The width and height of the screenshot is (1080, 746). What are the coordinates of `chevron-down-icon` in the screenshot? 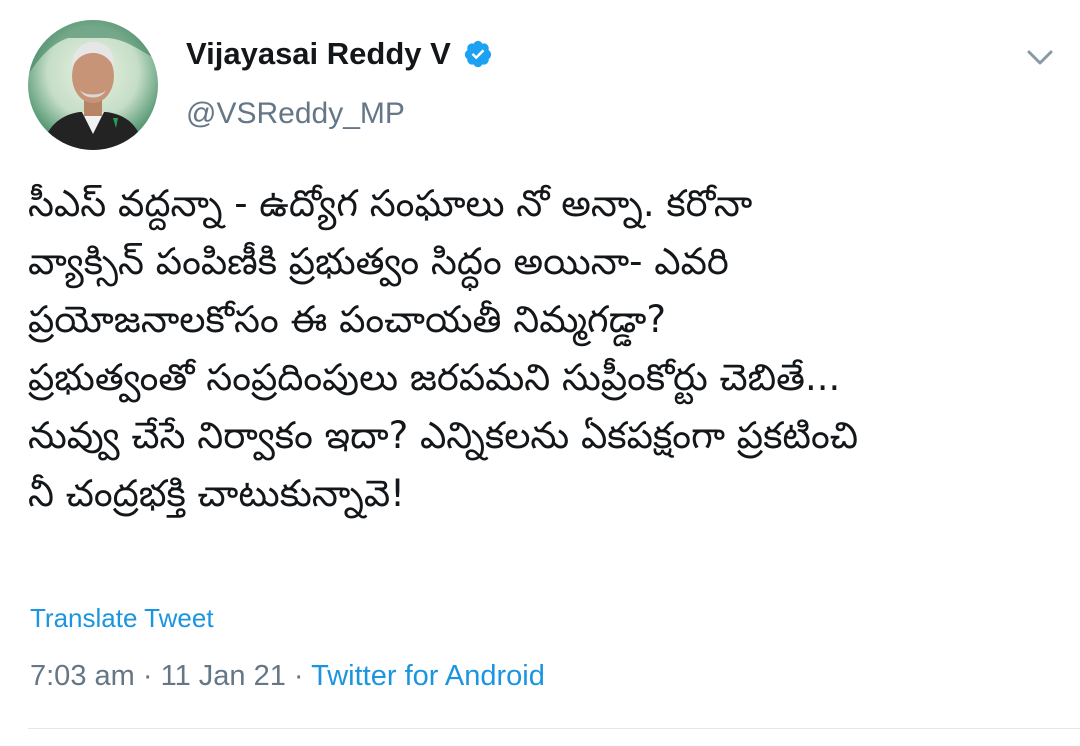 It's located at (1040, 57).